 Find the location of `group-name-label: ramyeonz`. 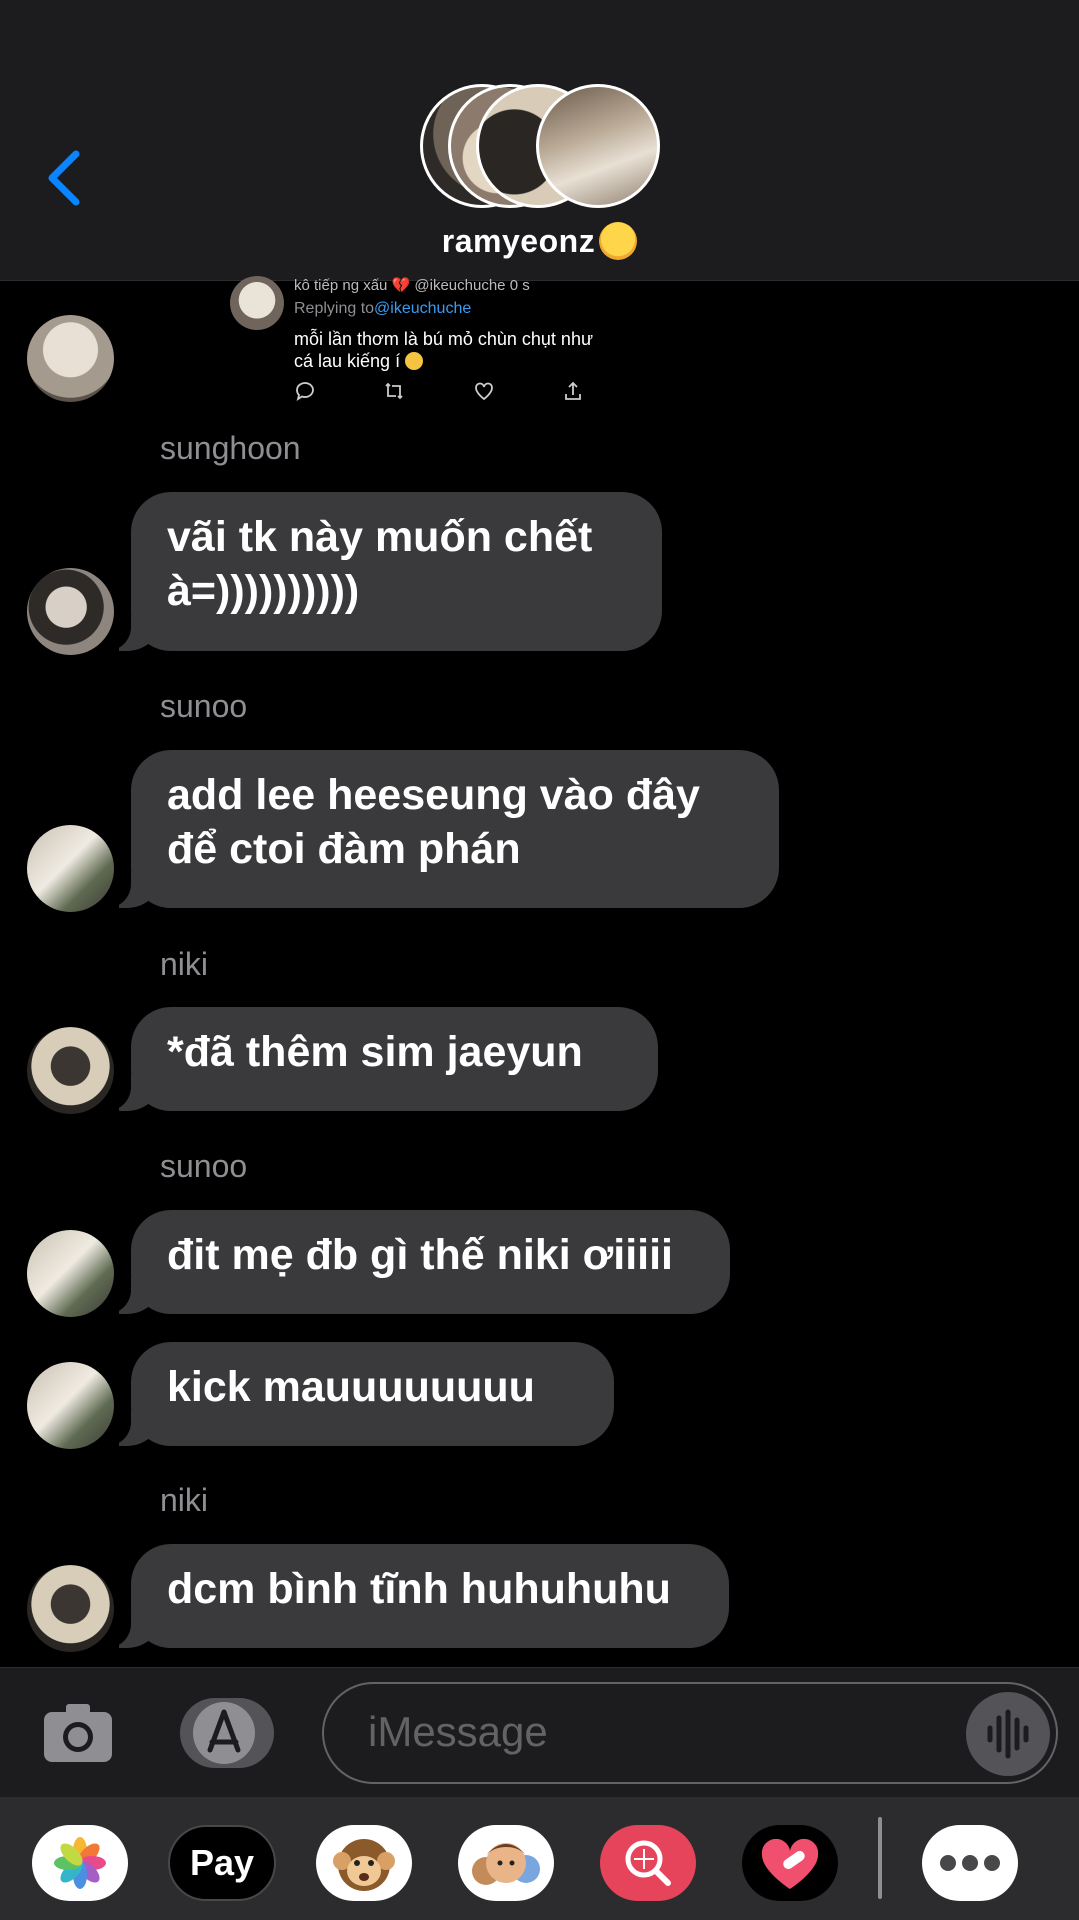

group-name-label: ramyeonz is located at coordinates (518, 241).